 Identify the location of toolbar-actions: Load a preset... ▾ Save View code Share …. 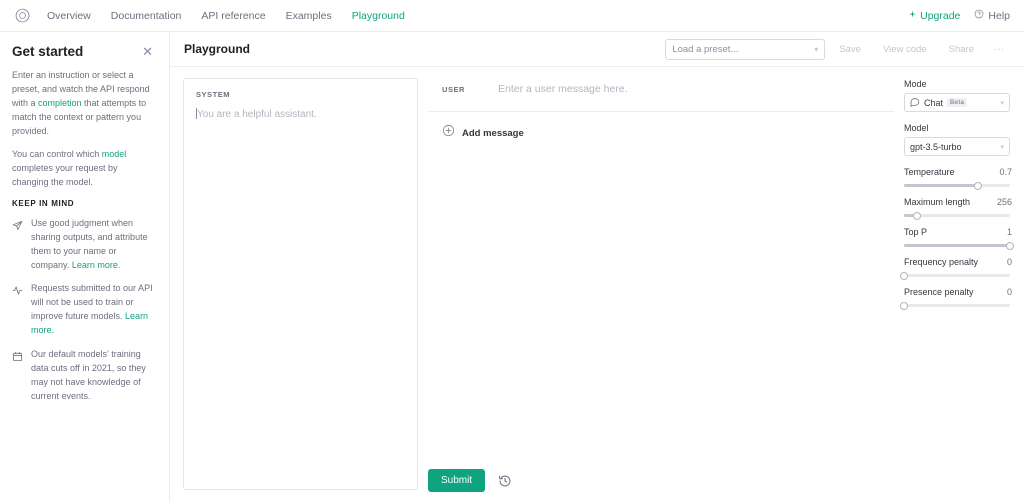
(837, 49).